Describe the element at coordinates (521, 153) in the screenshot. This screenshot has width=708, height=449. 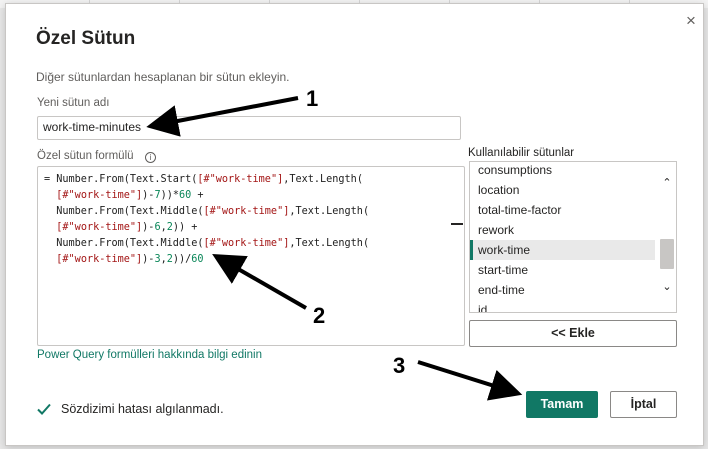
I see `available-columns-label: Kullanılabilir sütunlar` at that location.